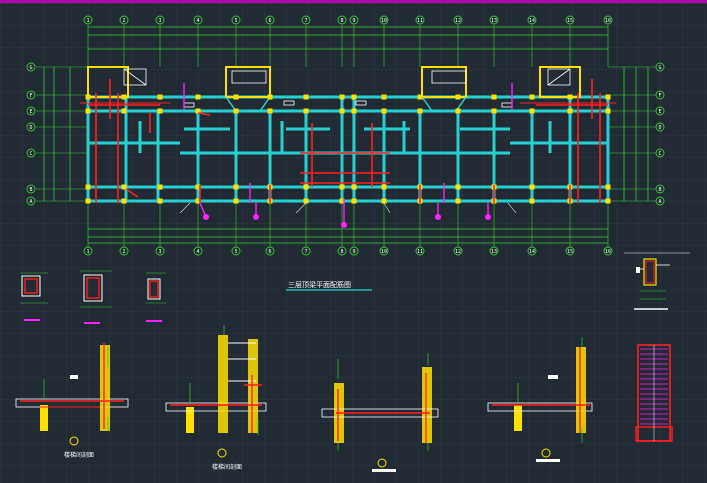  I want to click on axis-bubble-bottom-16: 16, so click(608, 251).